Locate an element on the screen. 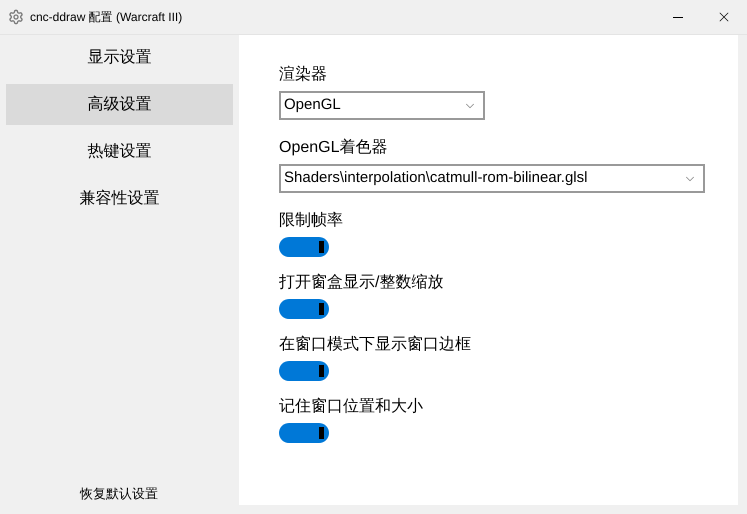 This screenshot has height=514, width=747. sidebar-item: 热键设置 is located at coordinates (119, 151).